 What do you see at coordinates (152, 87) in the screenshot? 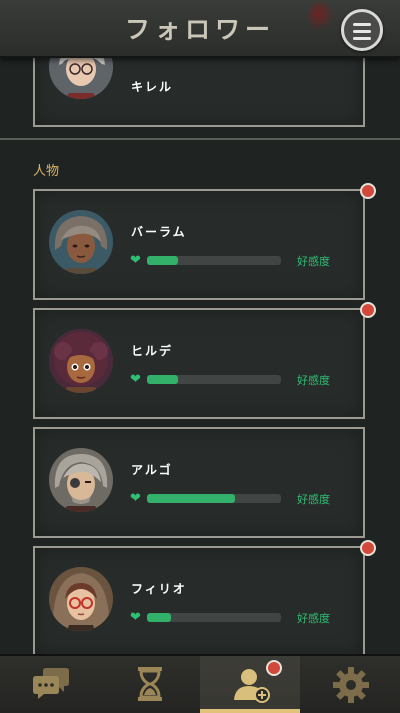
I see `character-name: キレル` at bounding box center [152, 87].